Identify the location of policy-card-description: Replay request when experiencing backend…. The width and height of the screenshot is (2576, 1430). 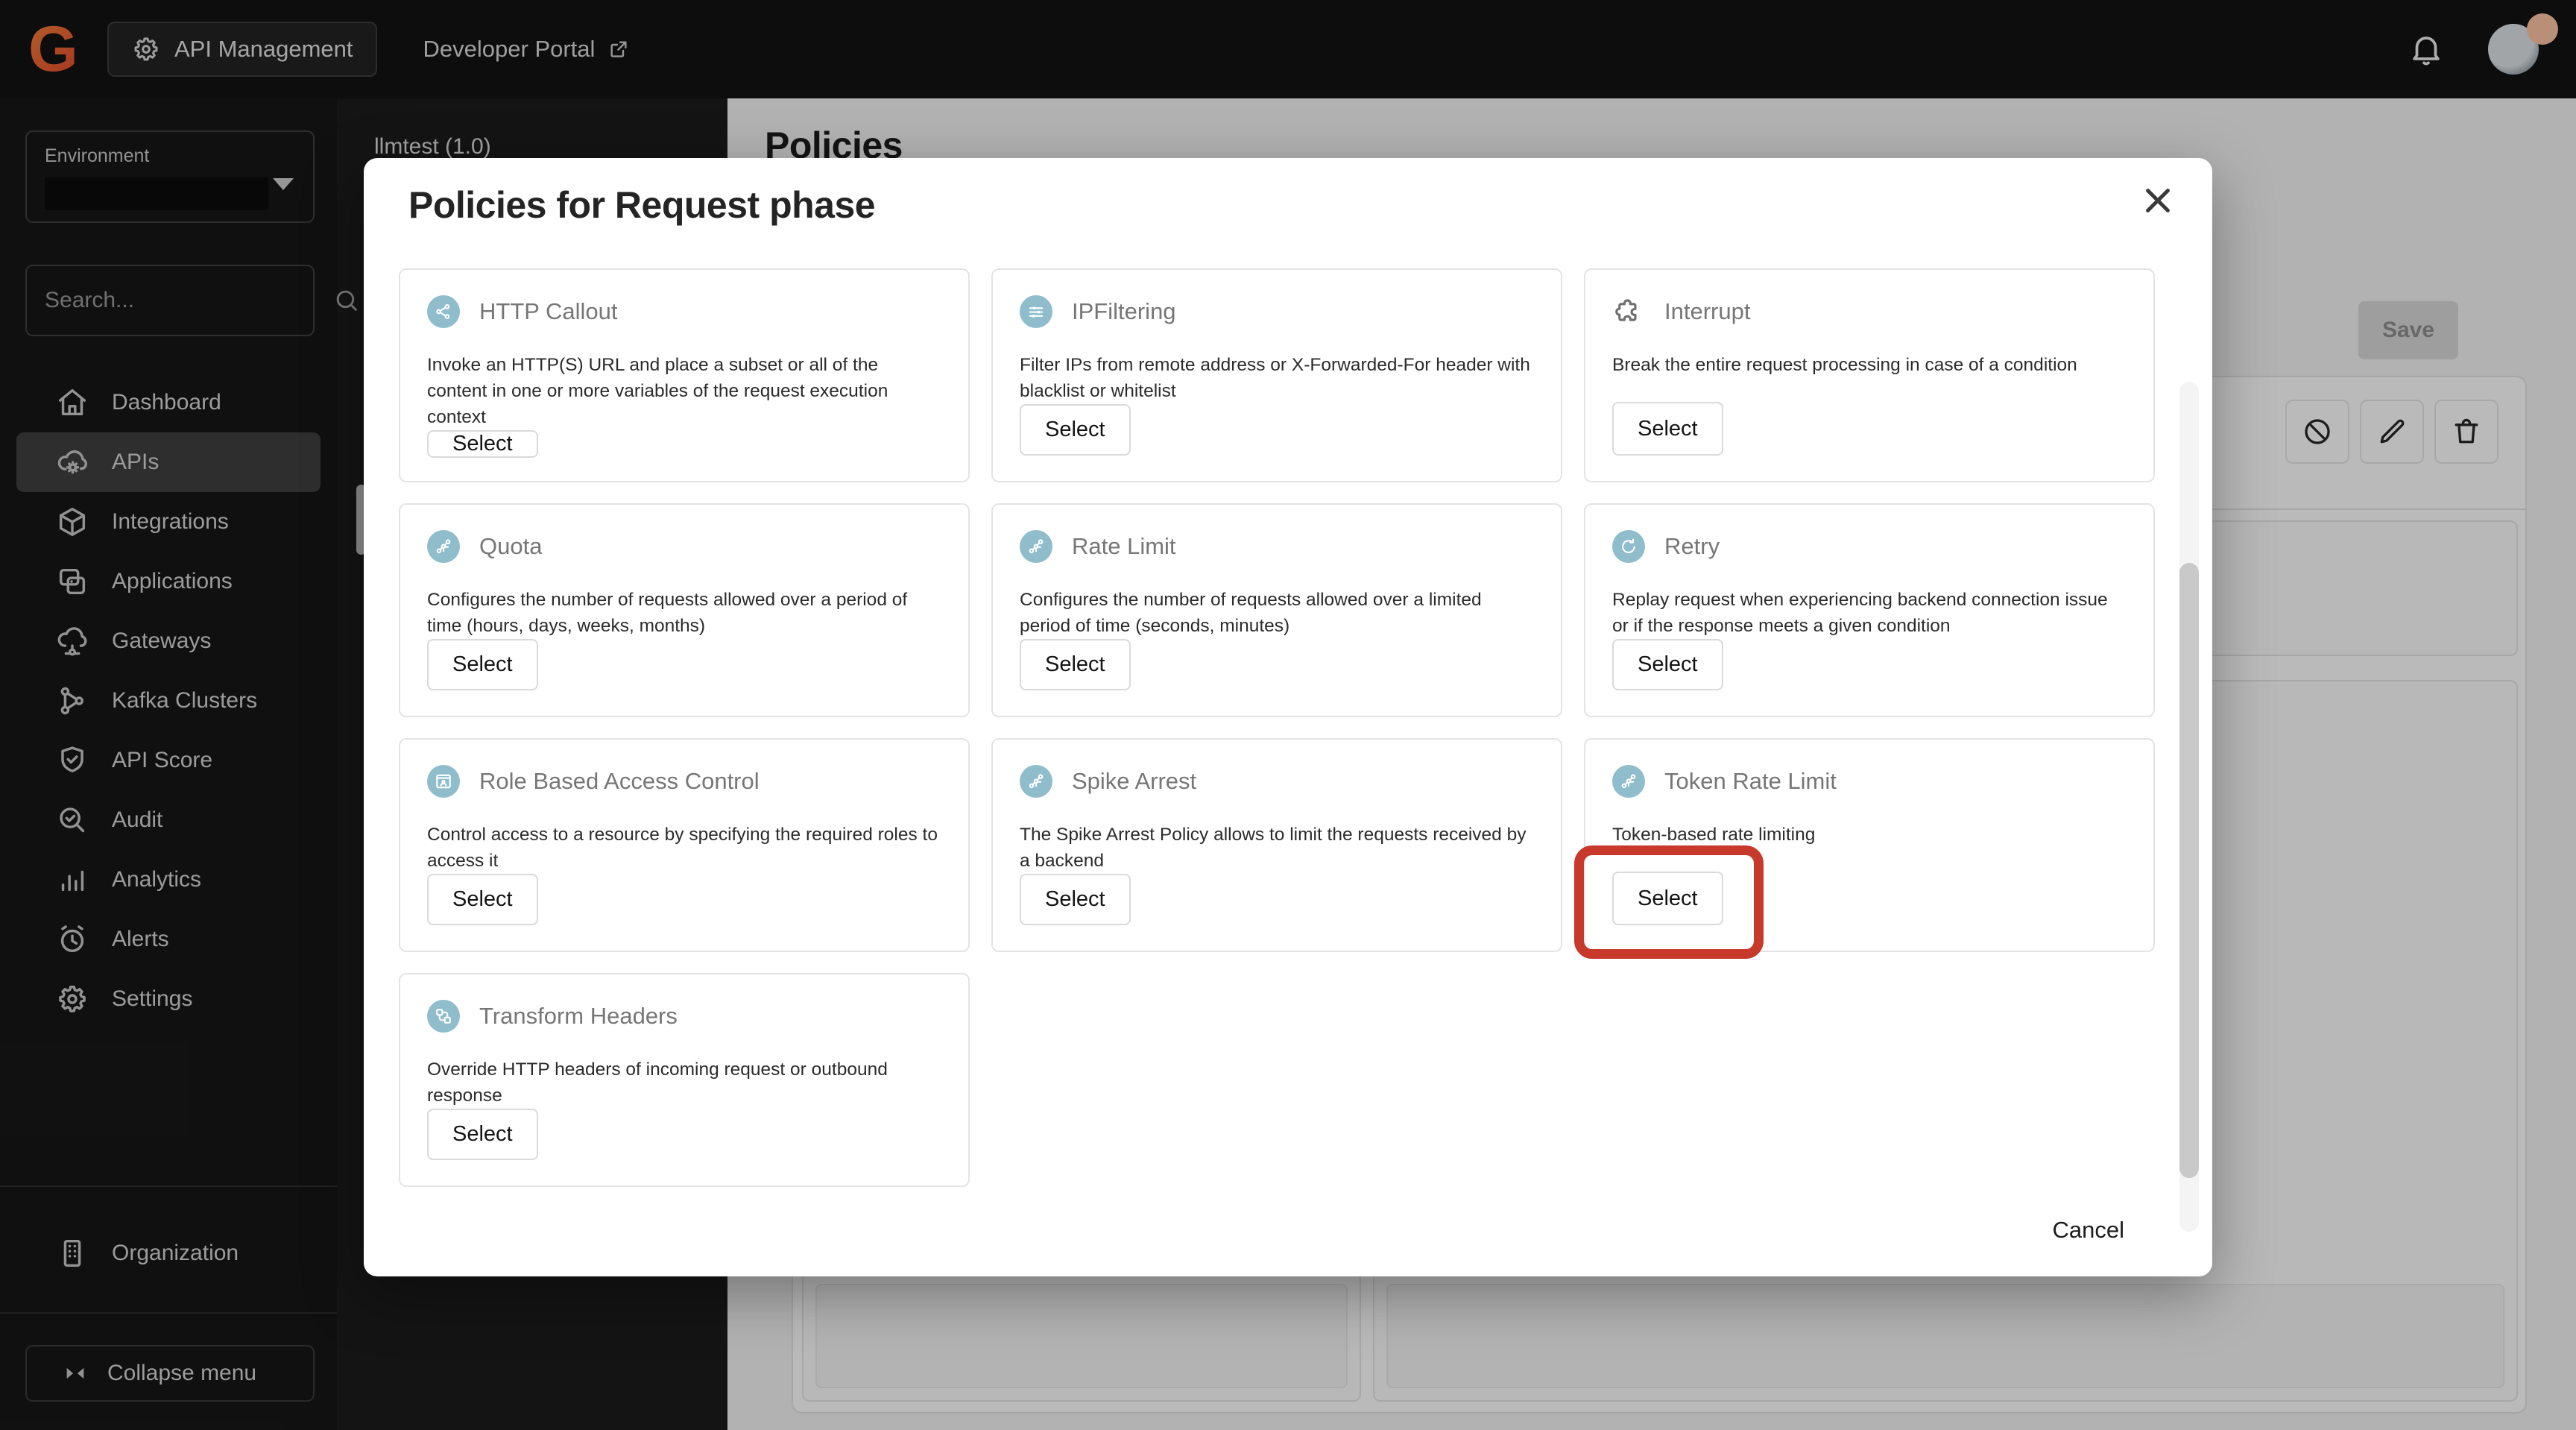
(1860, 613).